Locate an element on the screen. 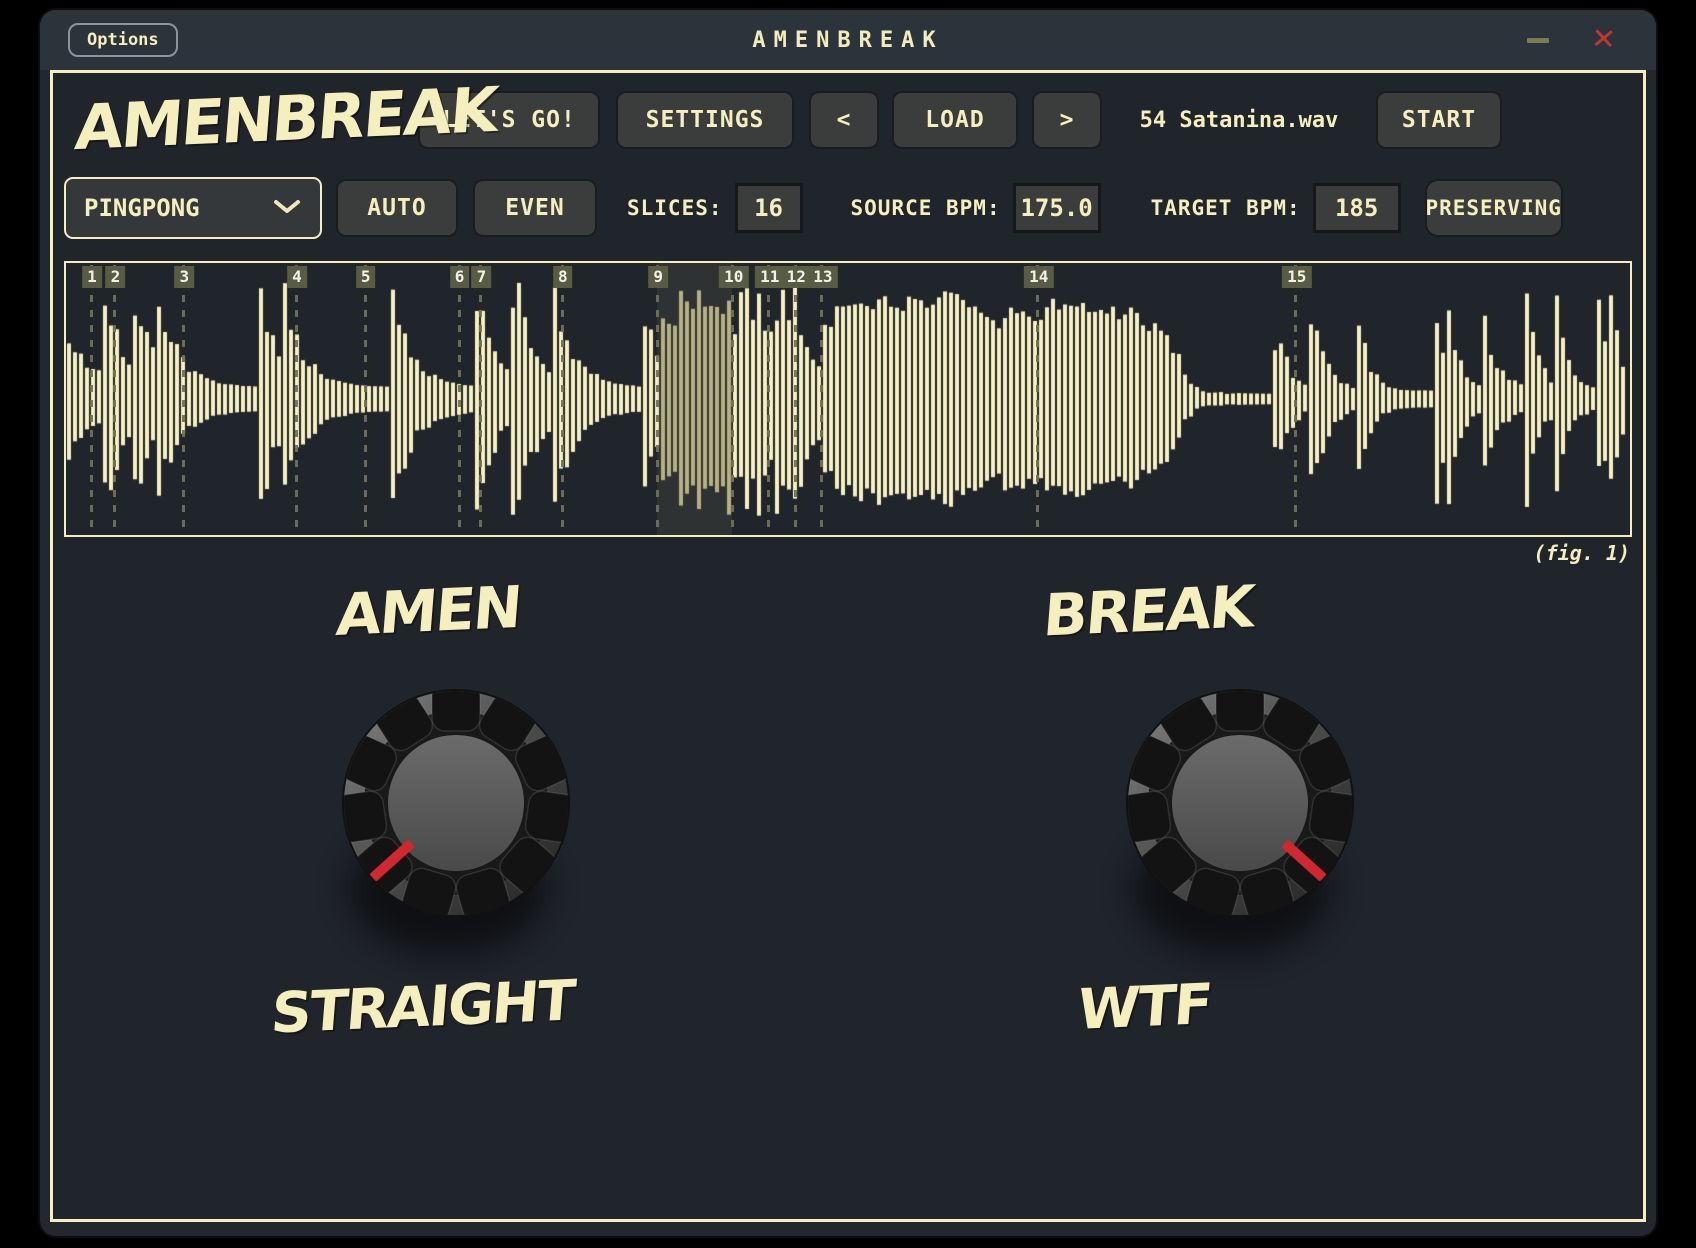  app-logo: AMENBREAK is located at coordinates (286, 118).